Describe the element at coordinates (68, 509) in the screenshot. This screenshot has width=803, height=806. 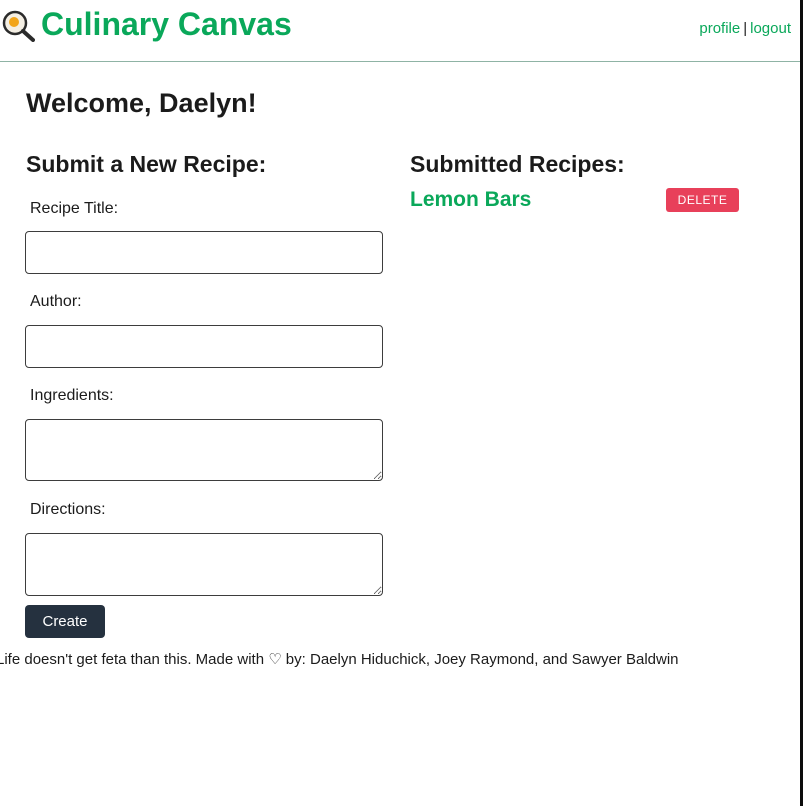
I see `directions-label: Directions:` at that location.